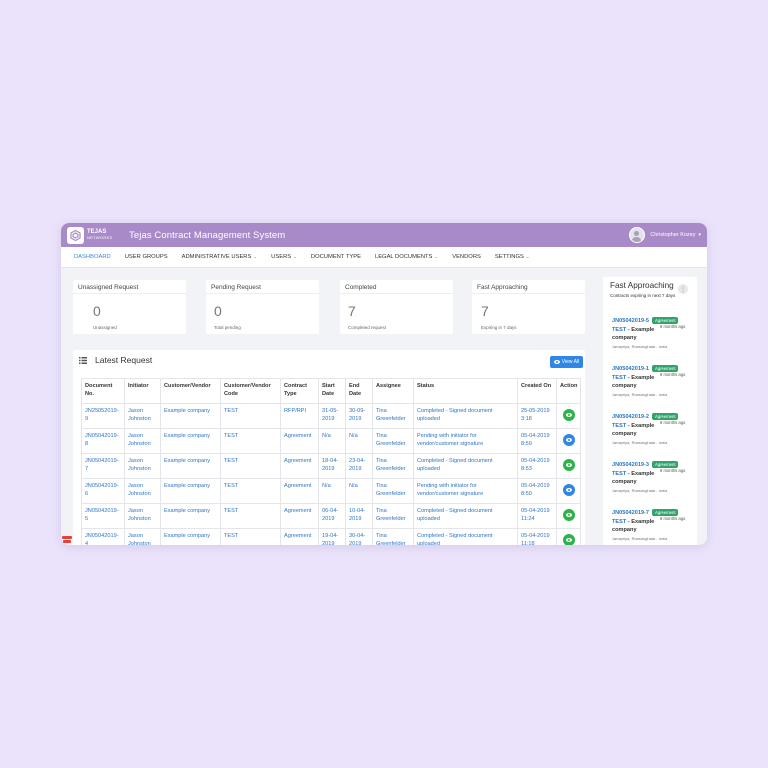  I want to click on user-menu: Christopher Kozey ▾, so click(665, 235).